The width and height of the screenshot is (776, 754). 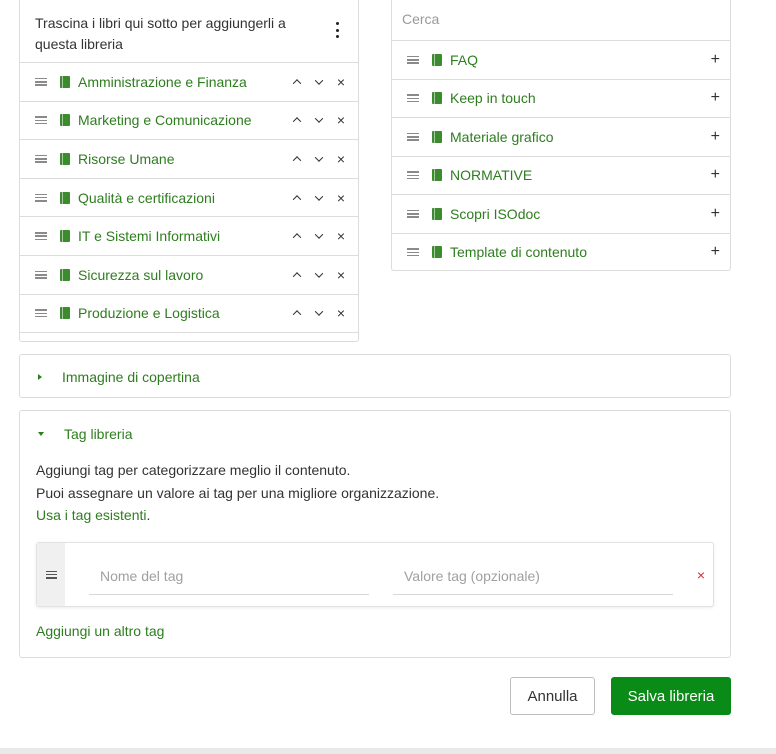 What do you see at coordinates (671, 696) in the screenshot?
I see `save-library-button: Salva libreria` at bounding box center [671, 696].